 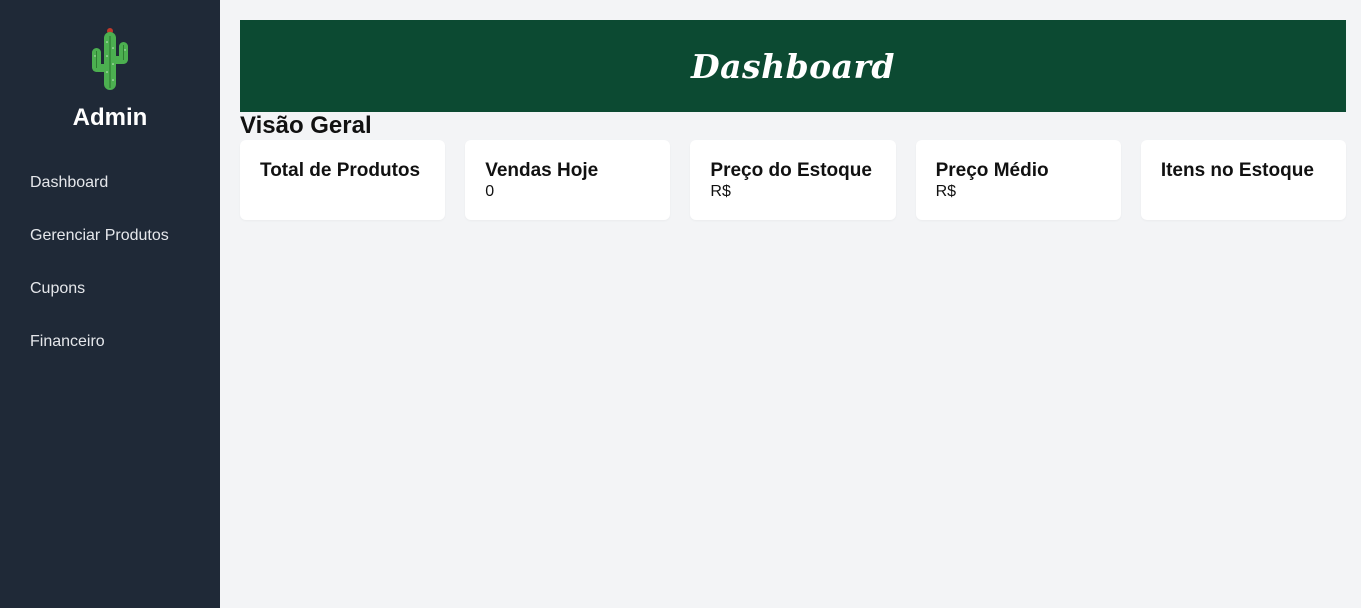 What do you see at coordinates (791, 170) in the screenshot?
I see `stat-card-title: Preço do Estoque` at bounding box center [791, 170].